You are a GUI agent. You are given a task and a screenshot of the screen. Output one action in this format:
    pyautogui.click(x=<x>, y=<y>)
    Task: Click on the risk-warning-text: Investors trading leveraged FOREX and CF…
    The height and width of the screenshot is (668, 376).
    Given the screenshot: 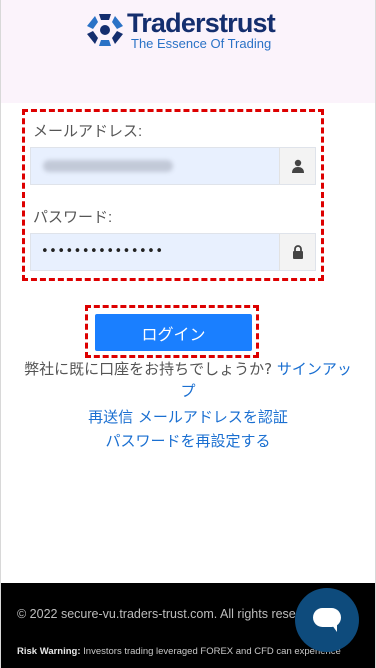 What is the action you would take?
    pyautogui.click(x=210, y=651)
    